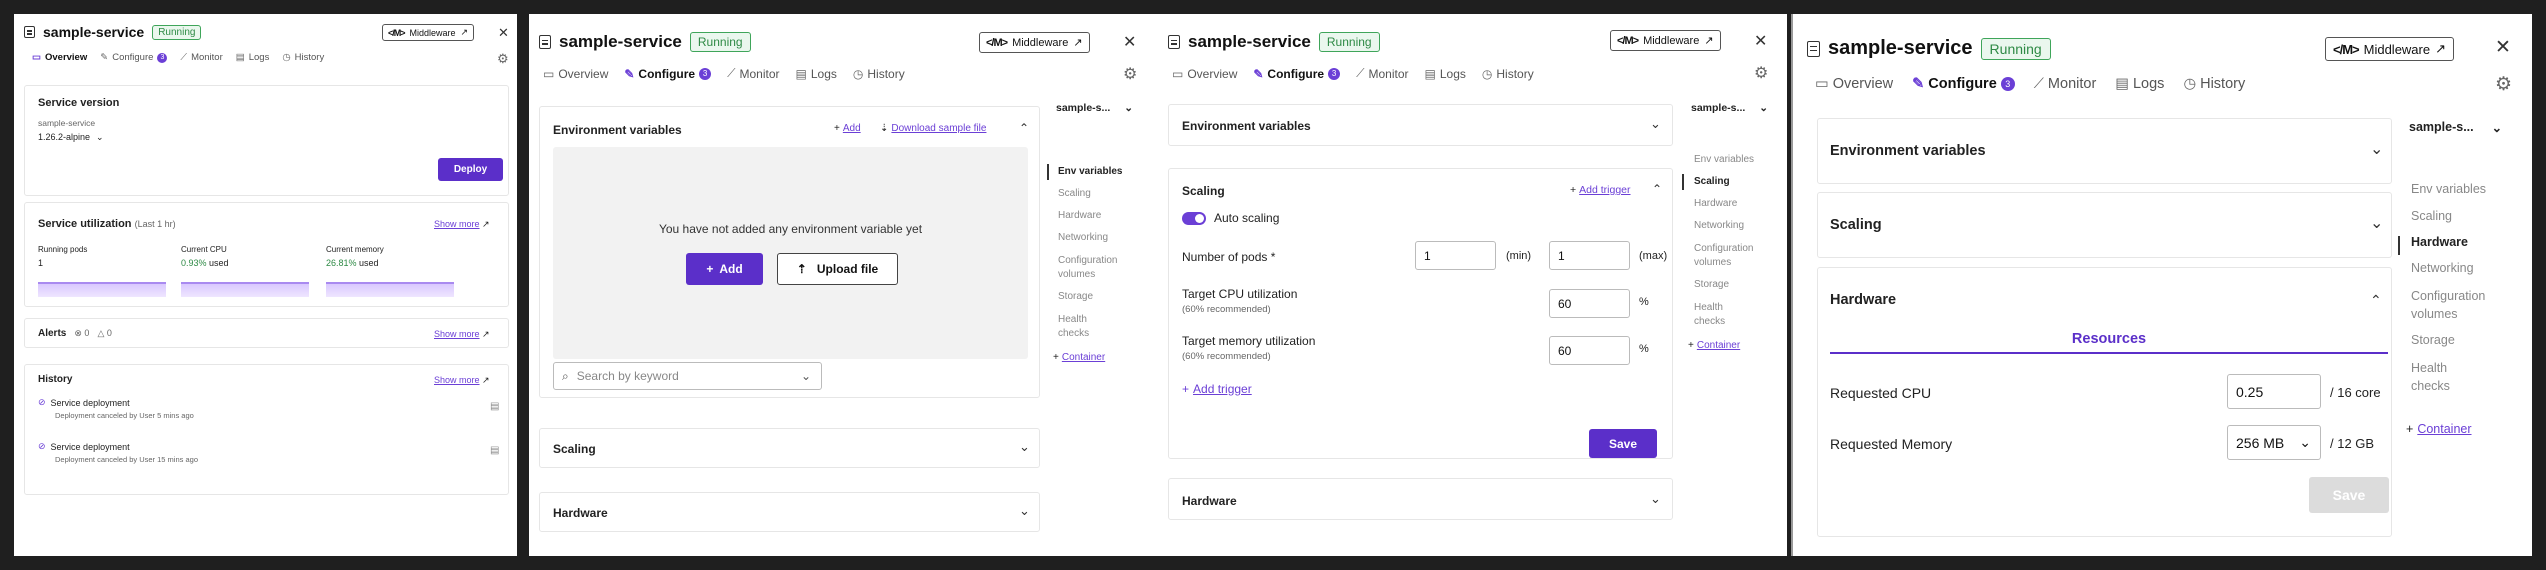 The width and height of the screenshot is (2546, 570). Describe the element at coordinates (1589, 255) in the screenshot. I see `pods-max-input: 1` at that location.